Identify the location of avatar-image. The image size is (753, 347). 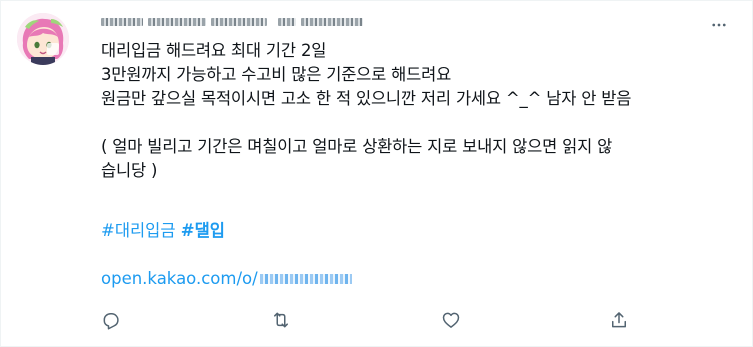
(43, 39).